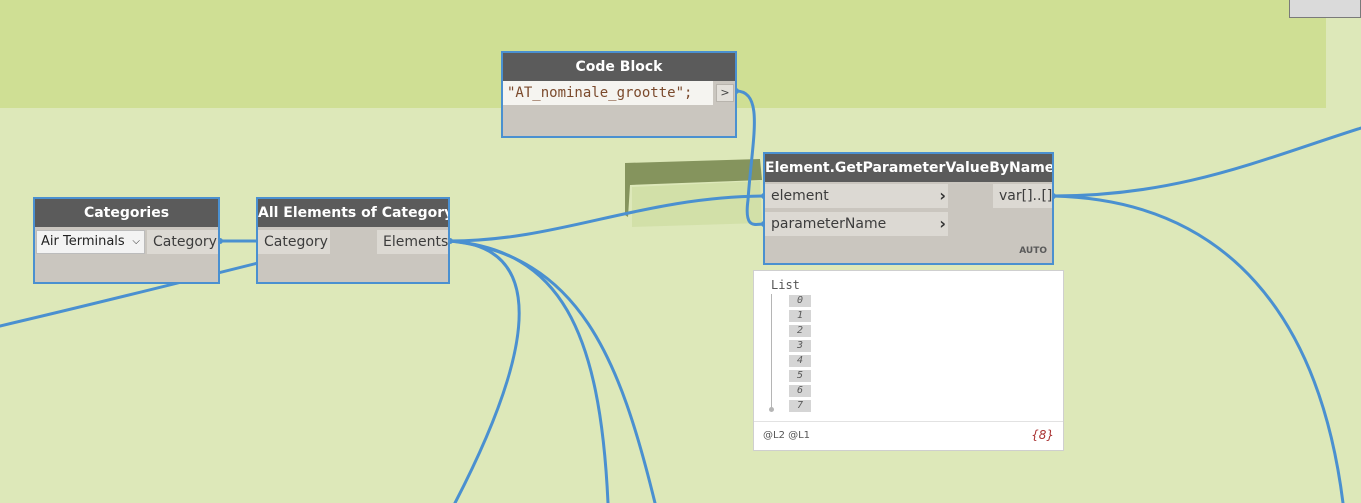 The height and width of the screenshot is (503, 1361). What do you see at coordinates (800, 316) in the screenshot?
I see `list-index: 1` at bounding box center [800, 316].